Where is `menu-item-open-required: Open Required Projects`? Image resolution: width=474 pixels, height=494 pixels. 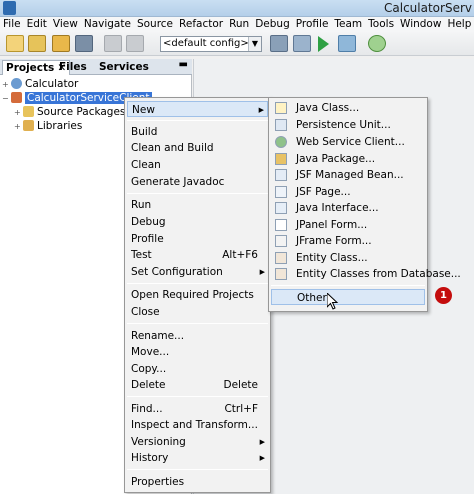
menu-item-open-required: Open Required Projects is located at coordinates (197, 295).